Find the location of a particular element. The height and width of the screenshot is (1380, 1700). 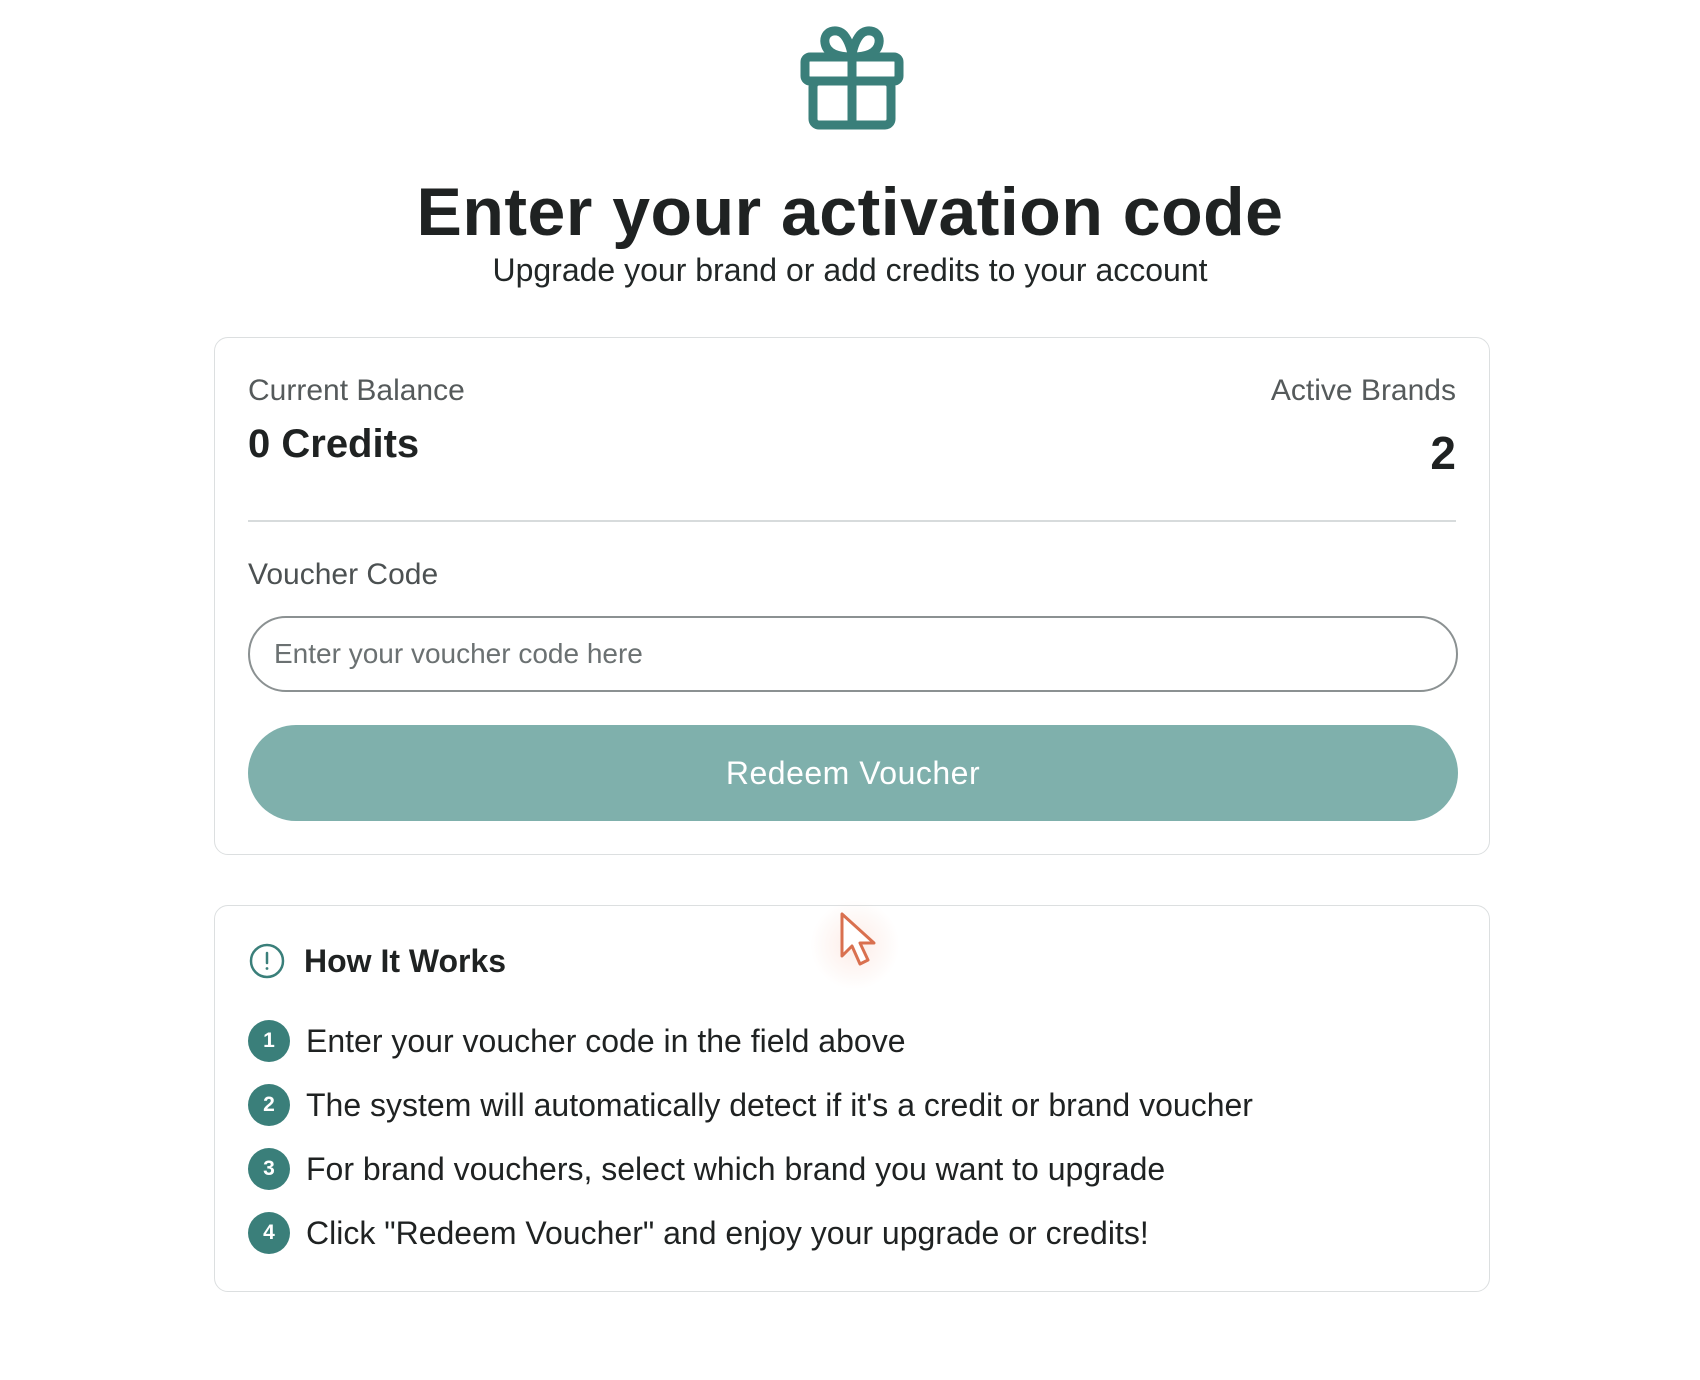

step-number-badge: 2 is located at coordinates (269, 1105).